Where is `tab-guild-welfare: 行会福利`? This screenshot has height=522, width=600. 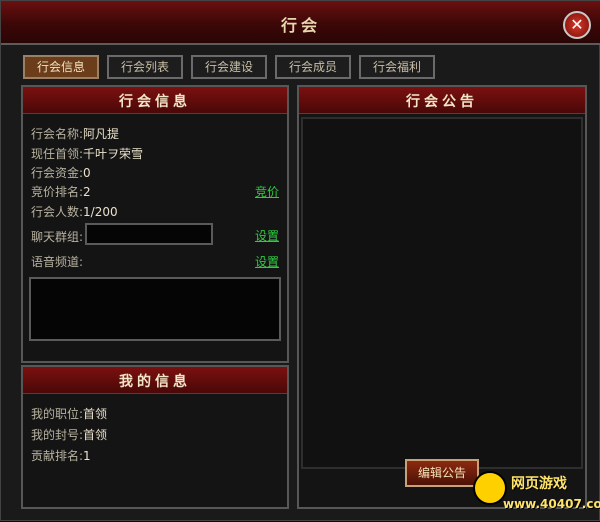
tab-guild-welfare: 行会福利 is located at coordinates (397, 67).